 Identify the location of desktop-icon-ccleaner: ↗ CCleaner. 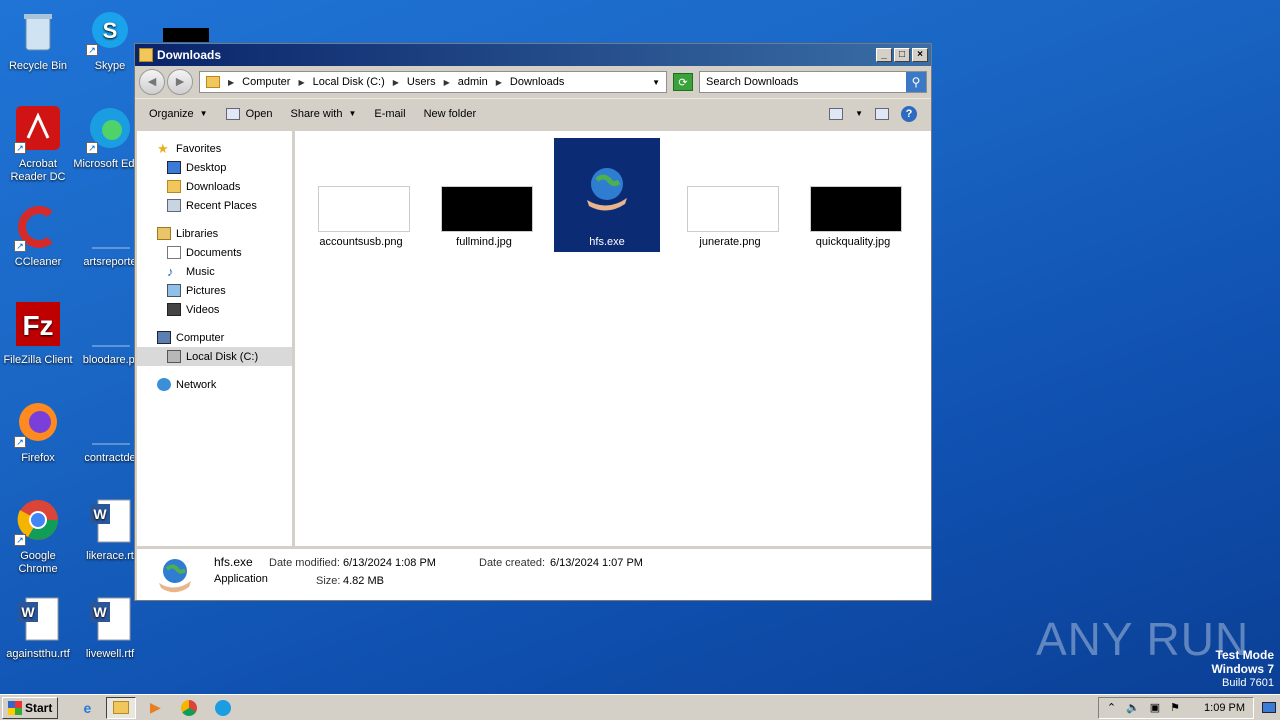
(38, 236).